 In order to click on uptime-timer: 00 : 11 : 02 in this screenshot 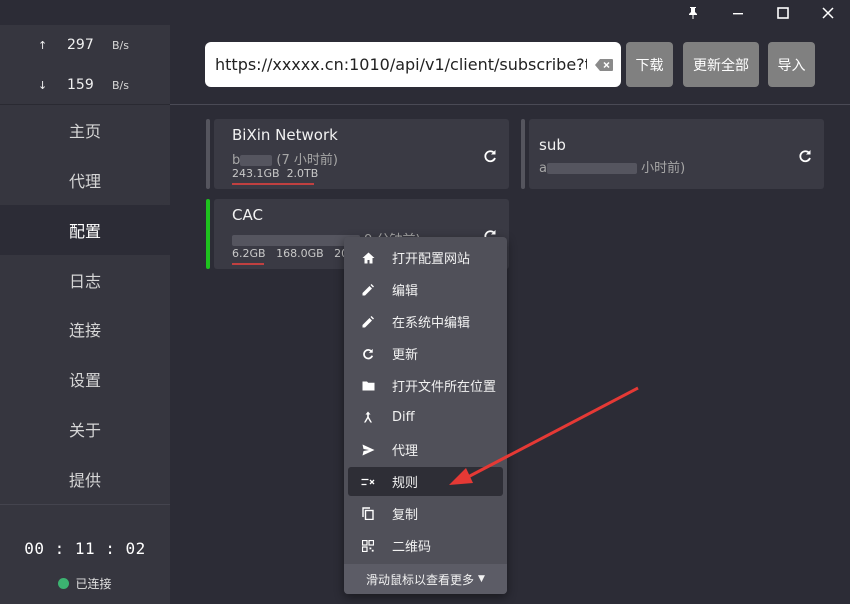, I will do `click(85, 548)`.